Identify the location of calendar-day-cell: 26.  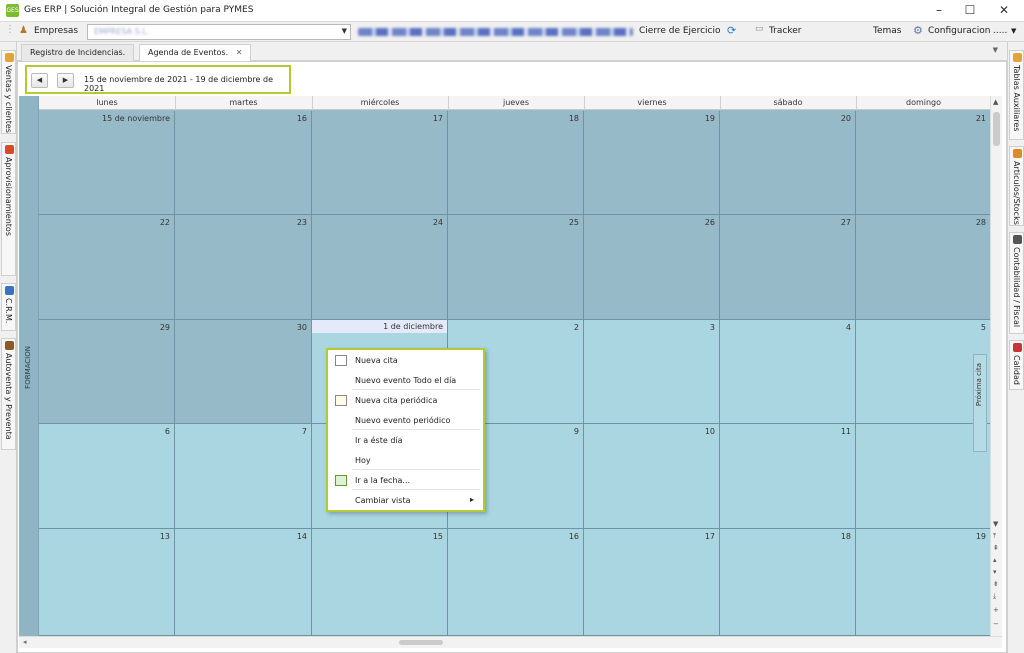
(652, 267).